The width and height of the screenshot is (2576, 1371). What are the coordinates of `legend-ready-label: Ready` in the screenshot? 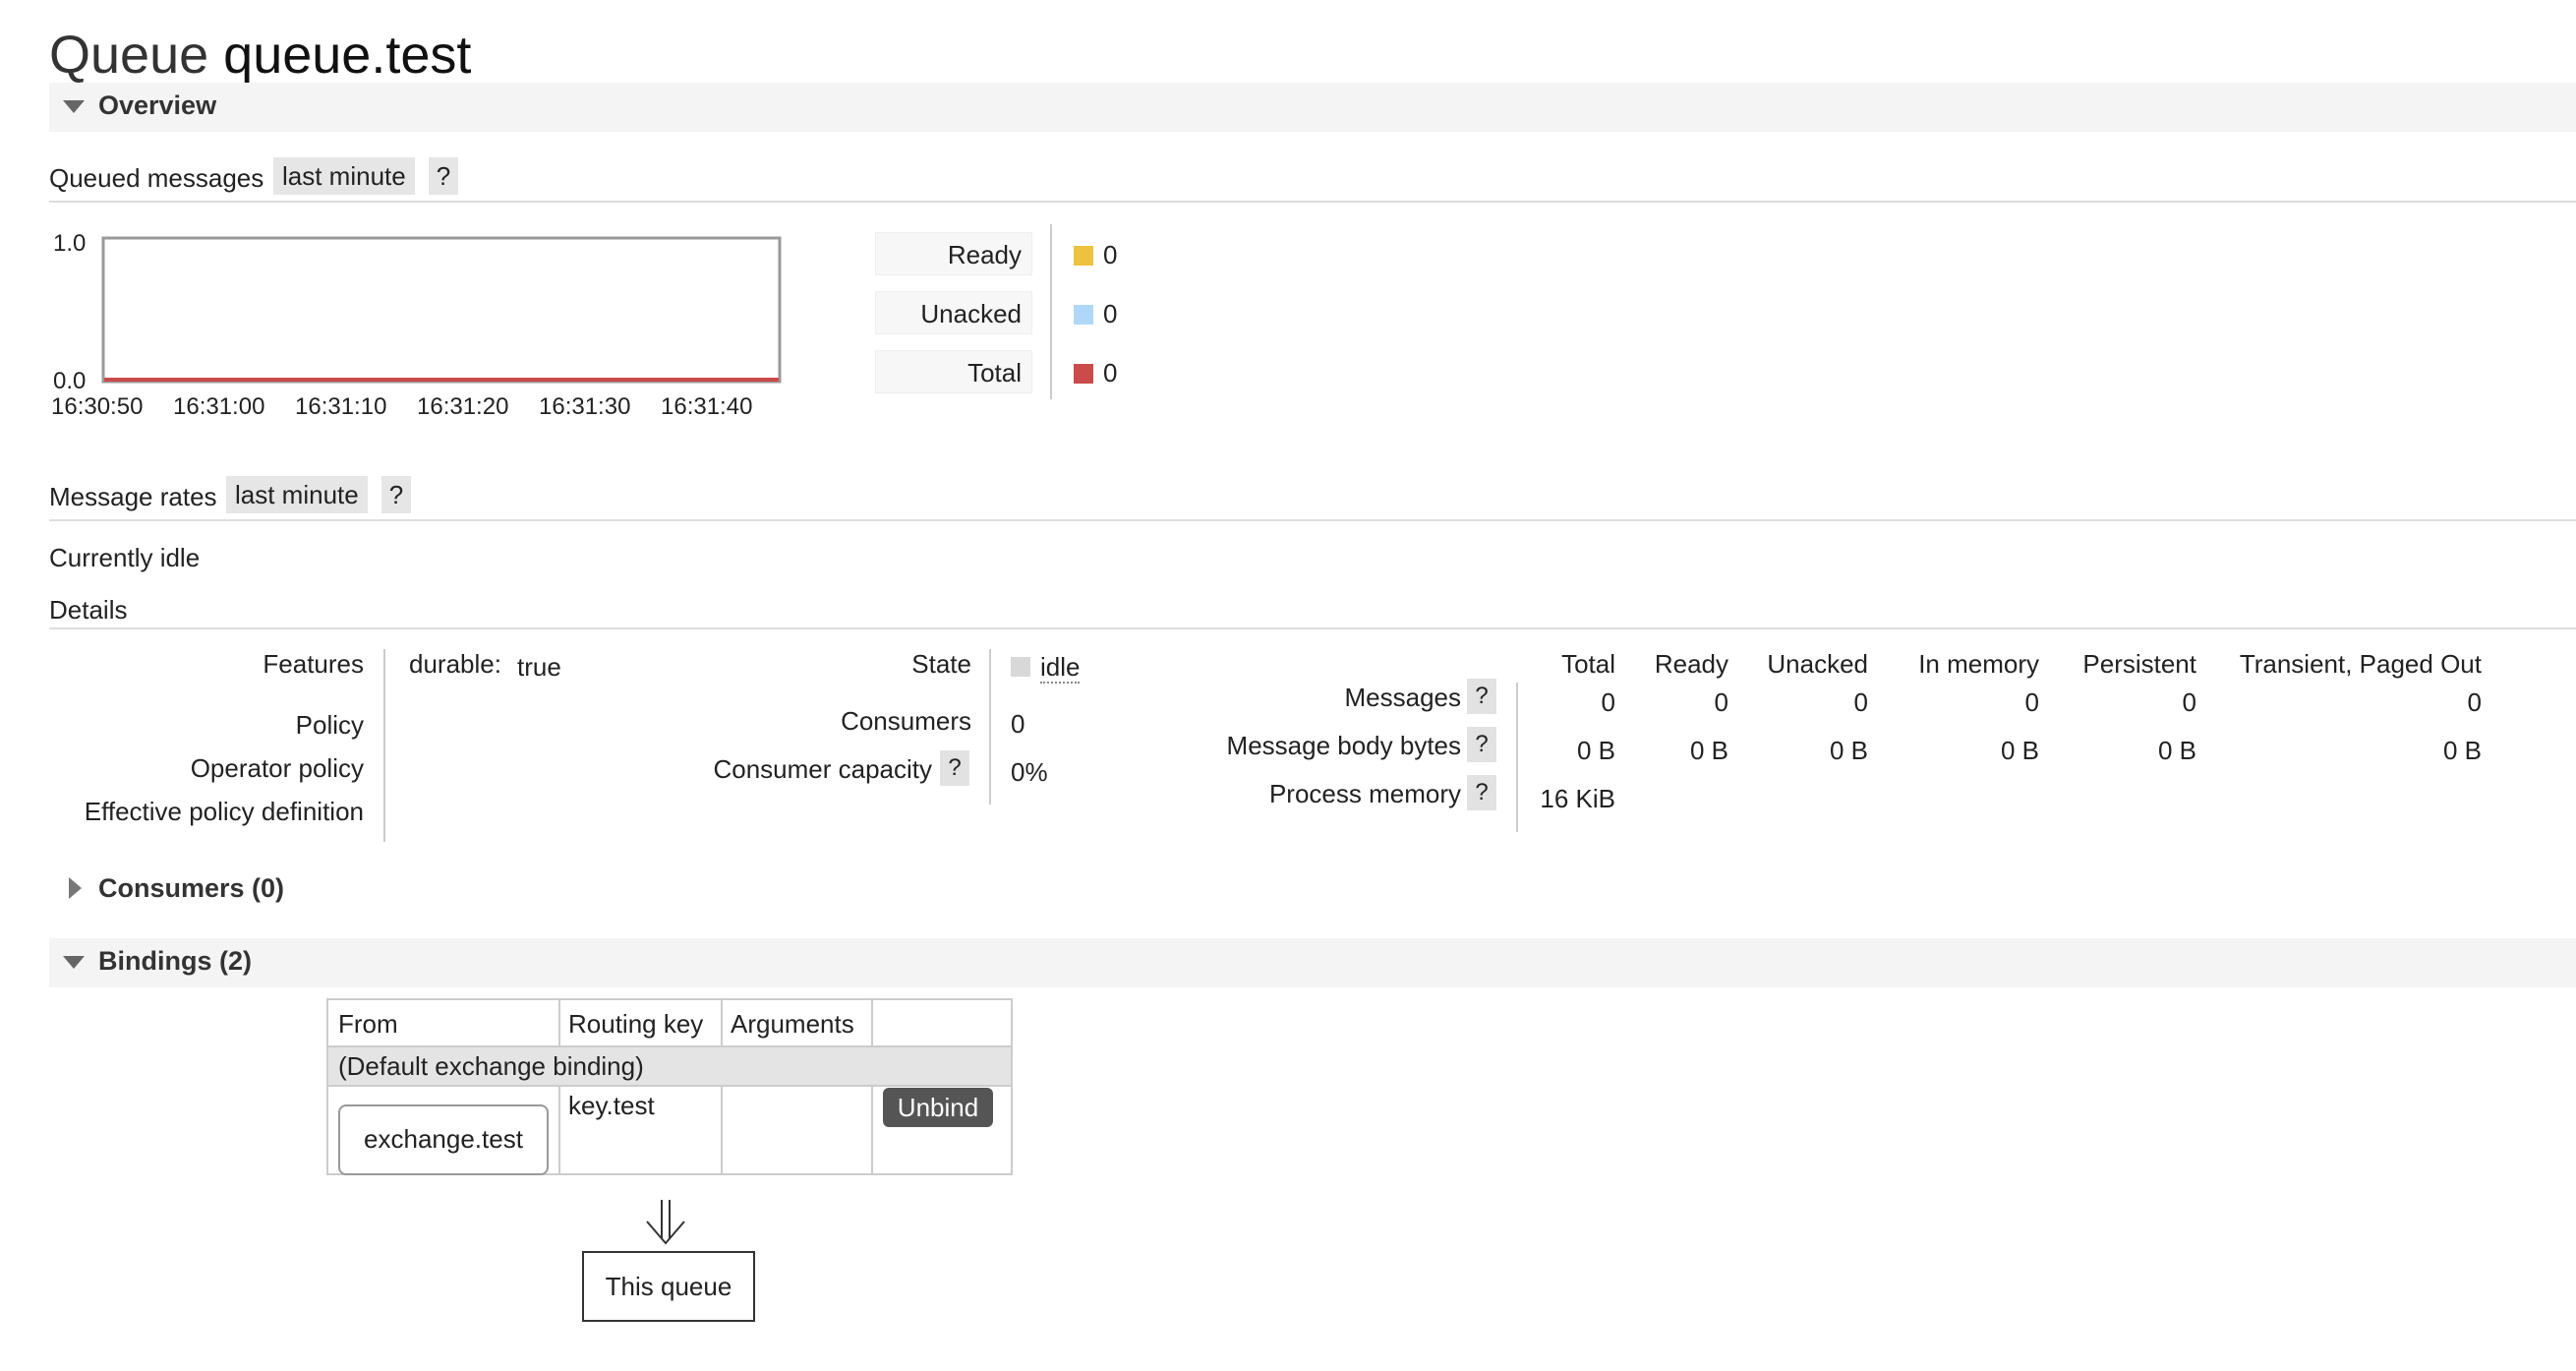 It's located at (984, 254).